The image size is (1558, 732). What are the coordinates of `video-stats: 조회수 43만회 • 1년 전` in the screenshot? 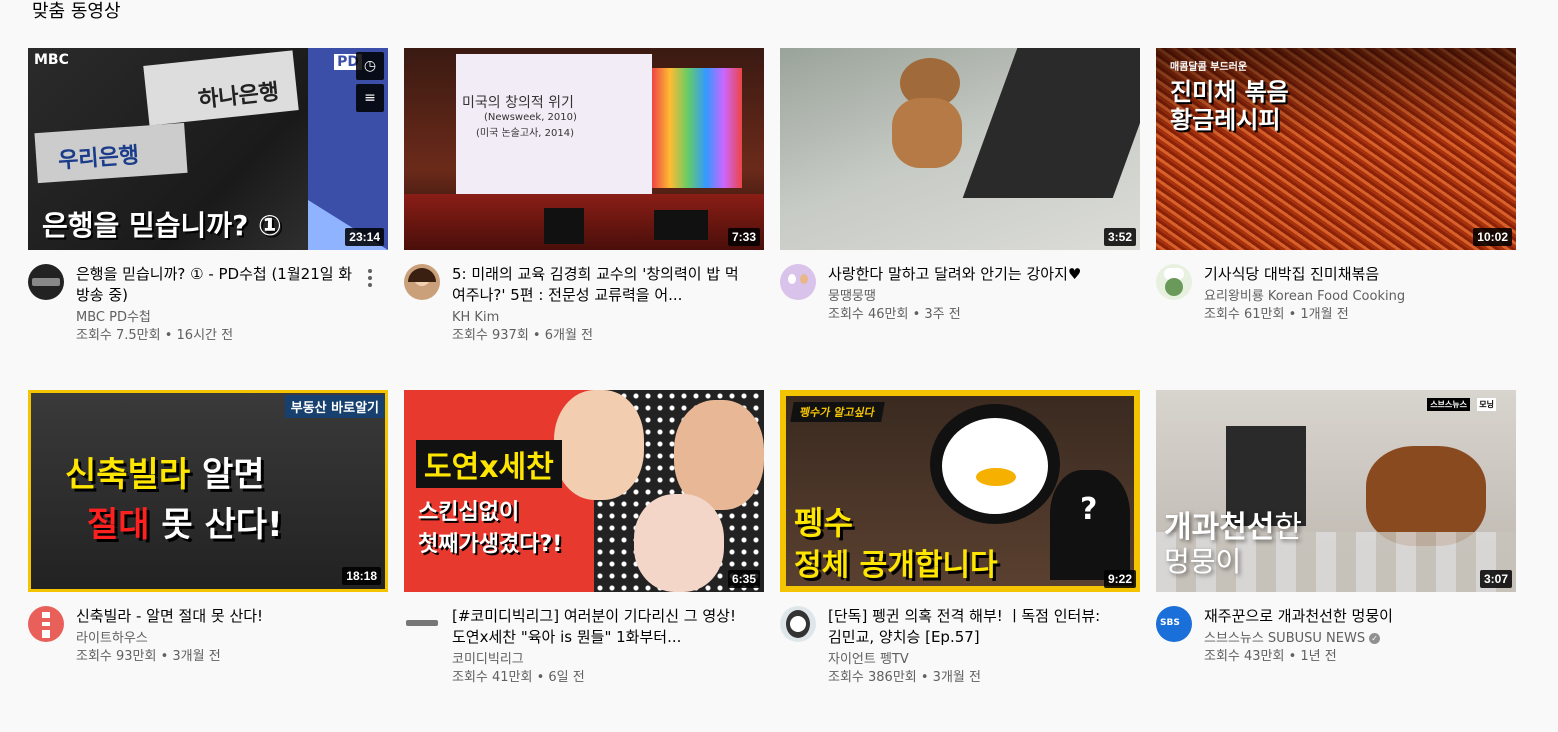 It's located at (1270, 656).